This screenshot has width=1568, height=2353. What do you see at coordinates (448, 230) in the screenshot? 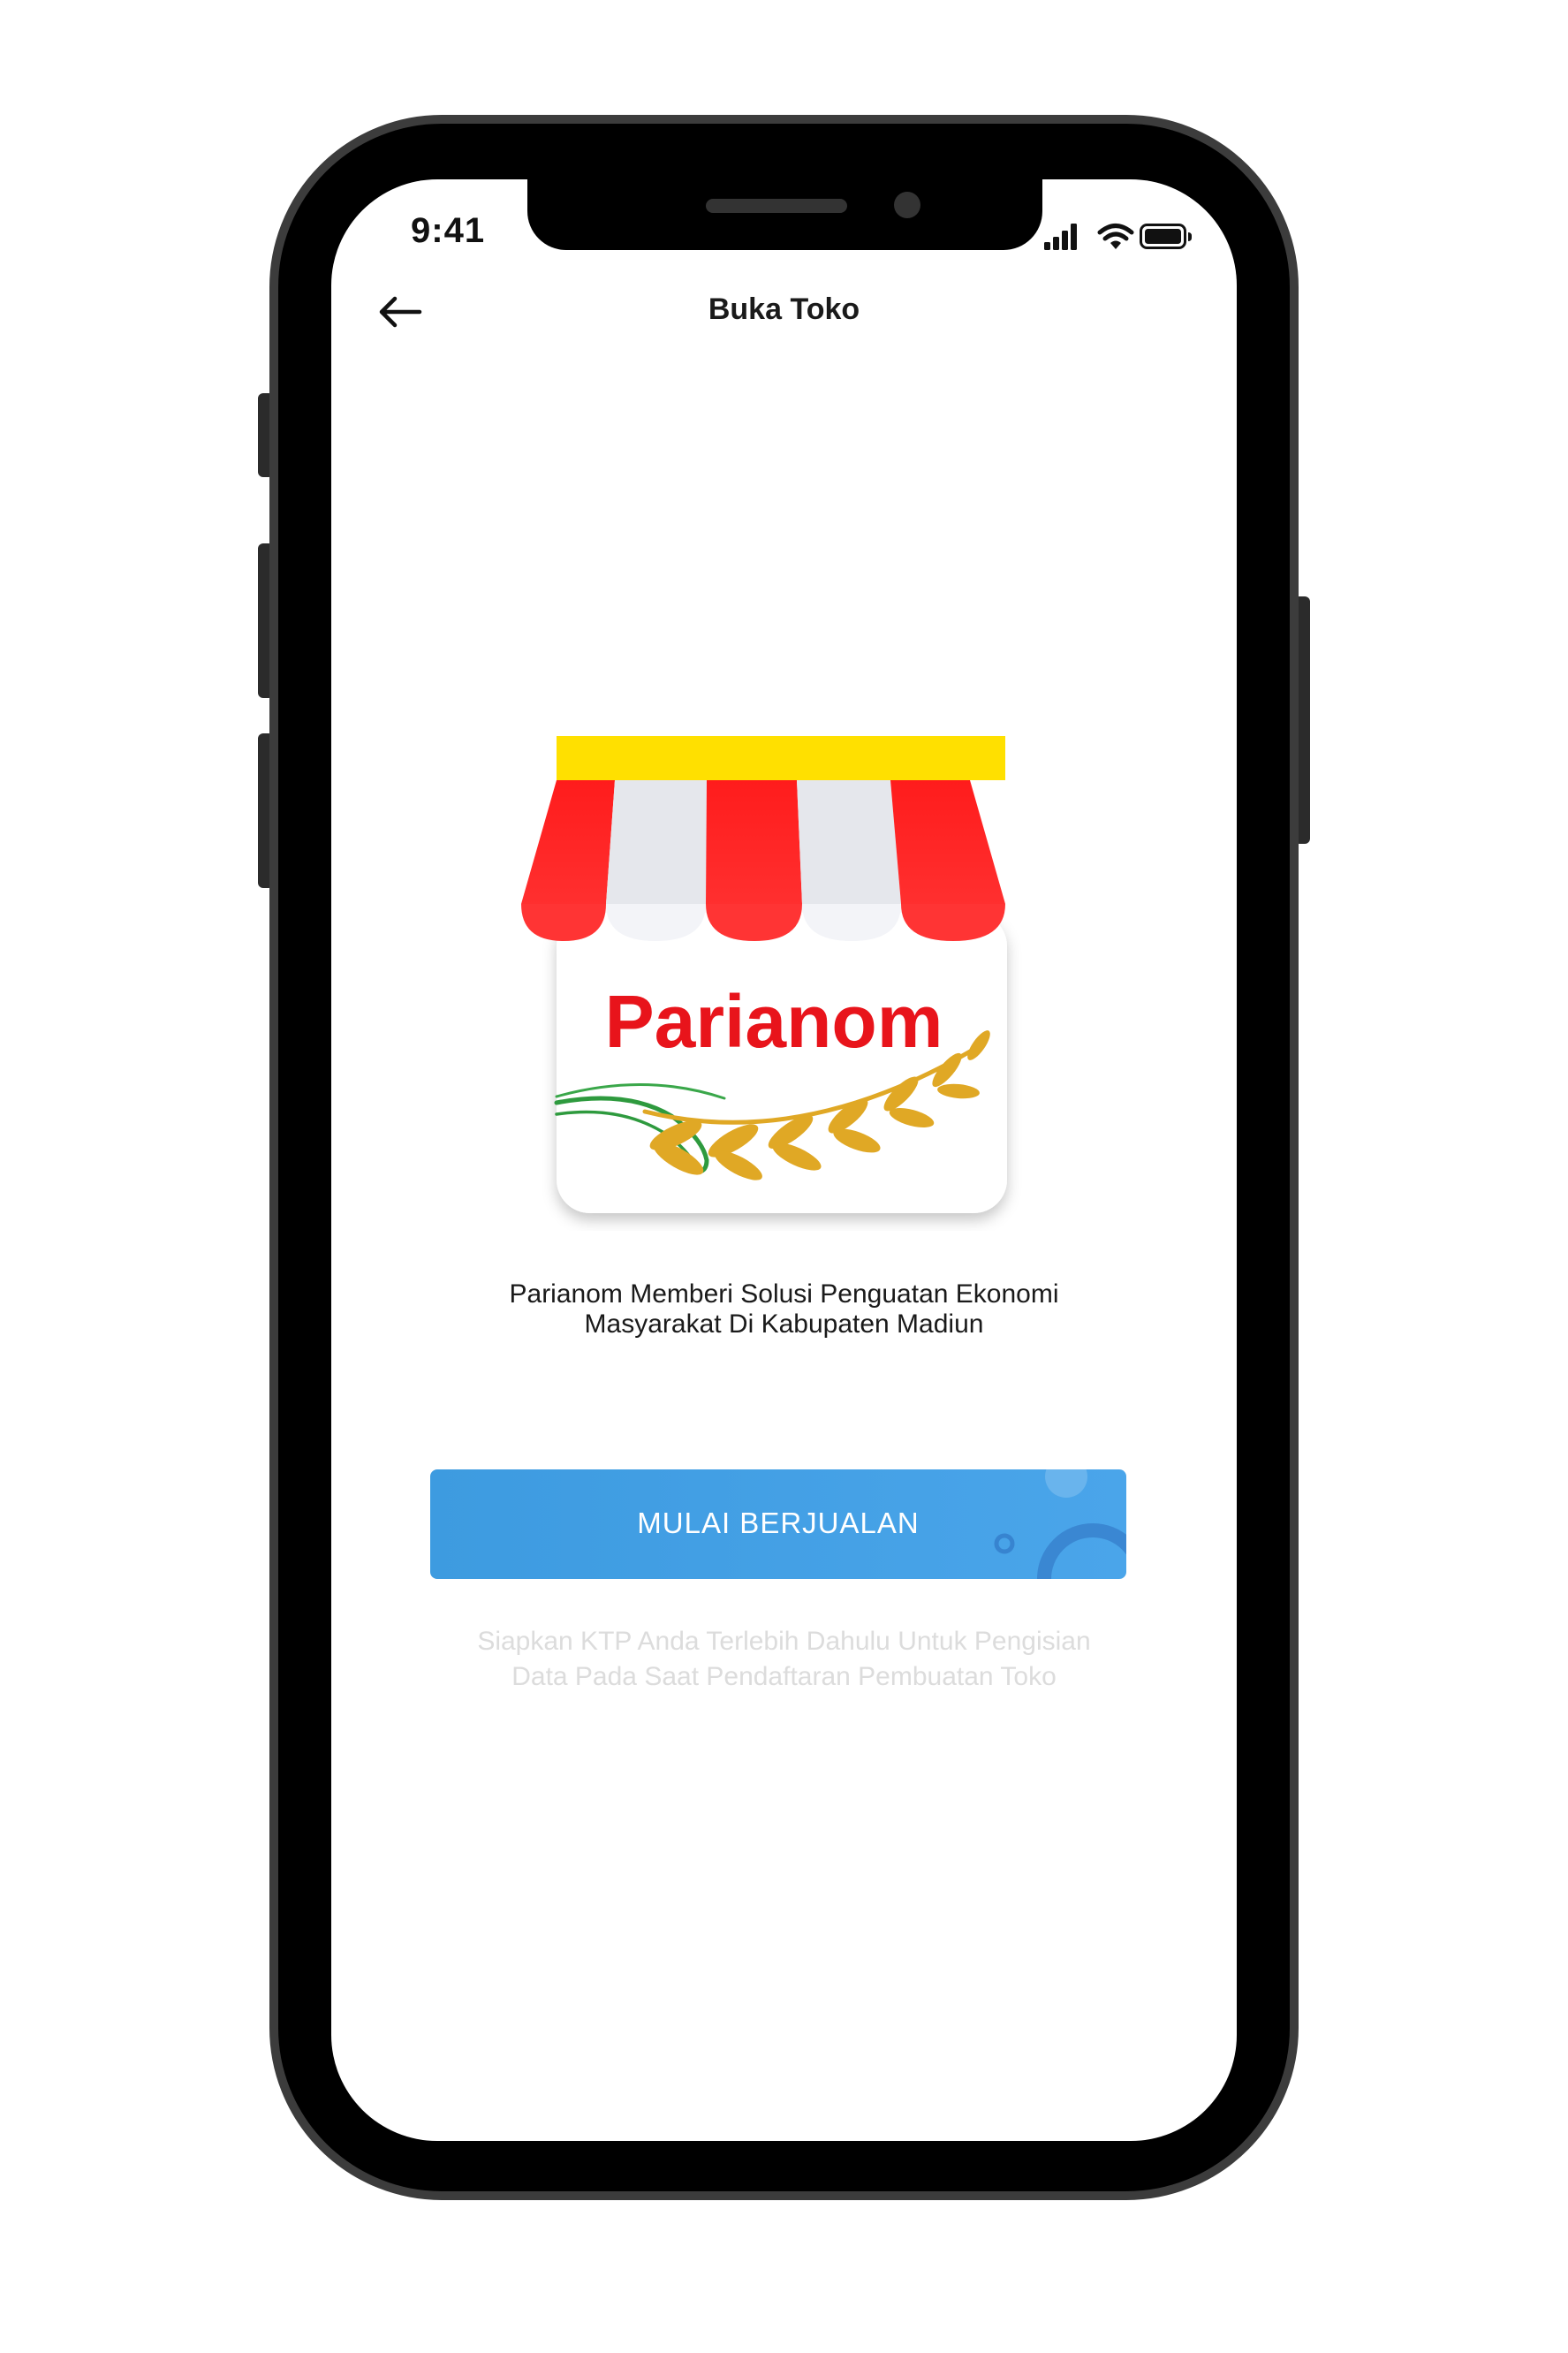
I see `status-time: 9:41` at bounding box center [448, 230].